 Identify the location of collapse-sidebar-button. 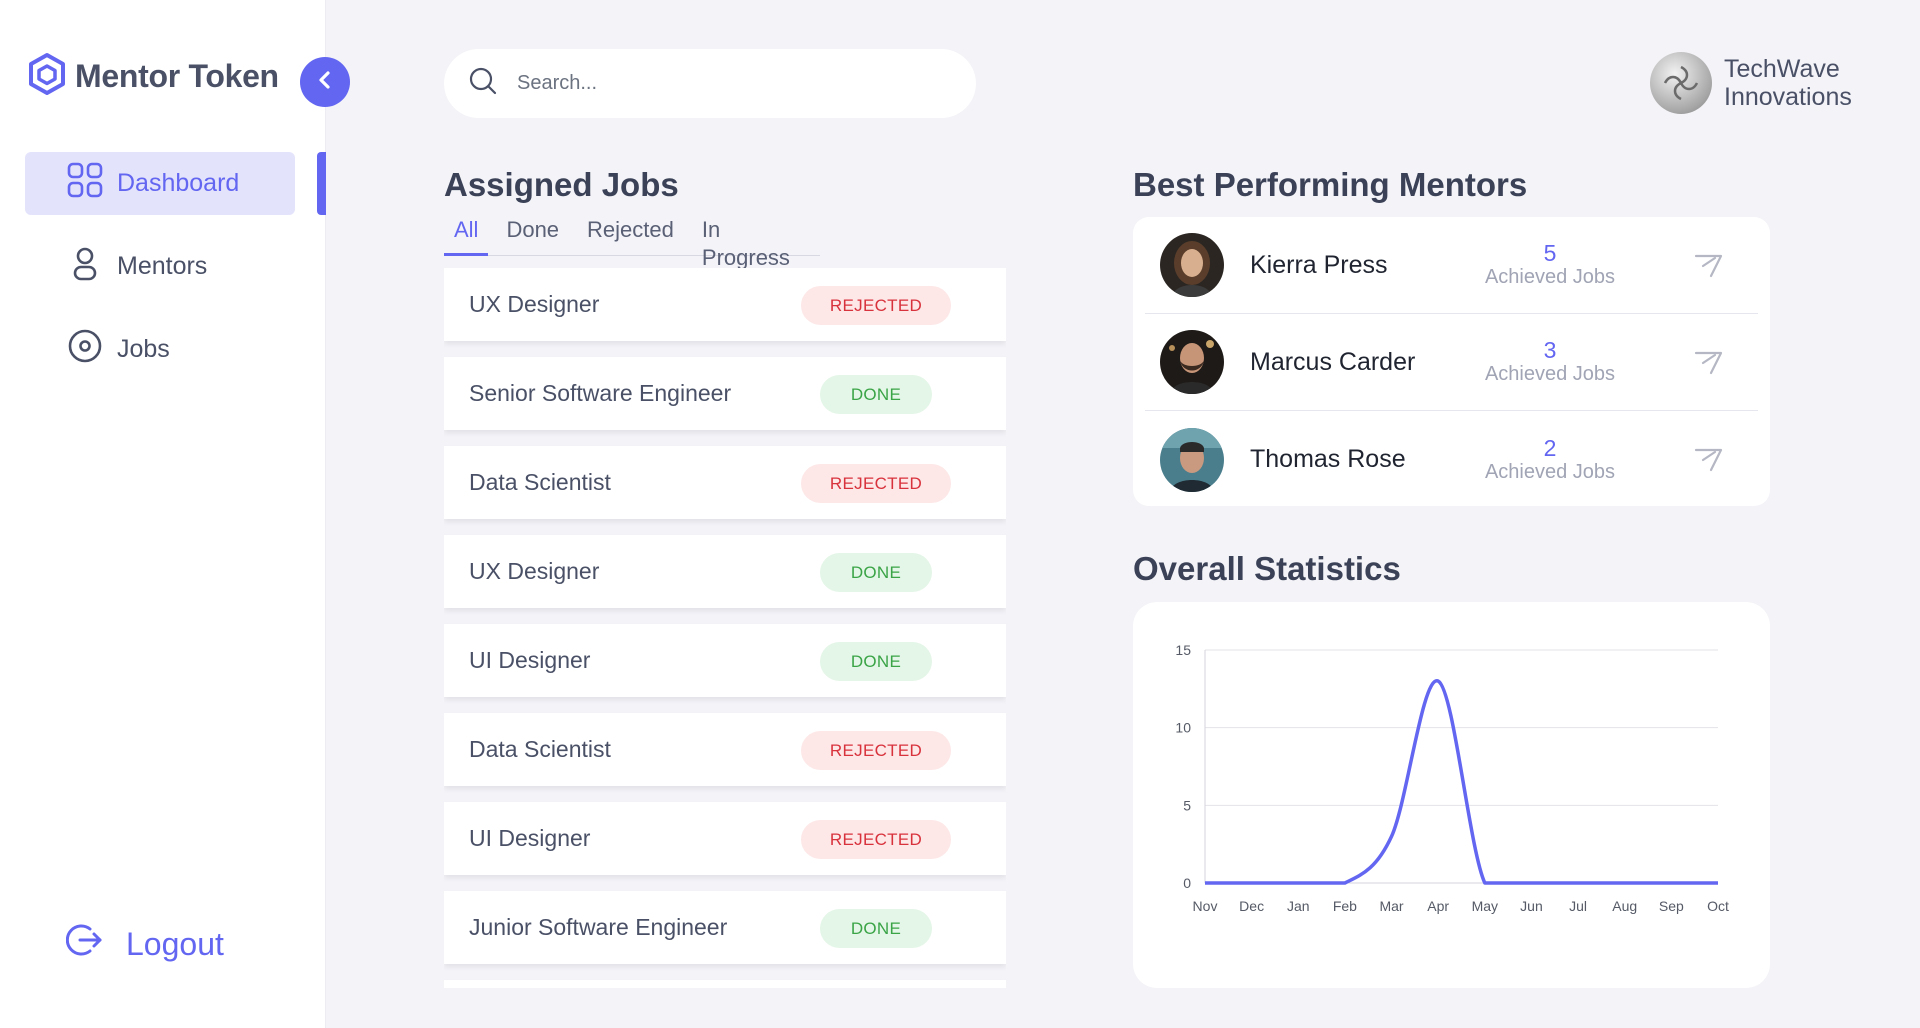
(325, 82).